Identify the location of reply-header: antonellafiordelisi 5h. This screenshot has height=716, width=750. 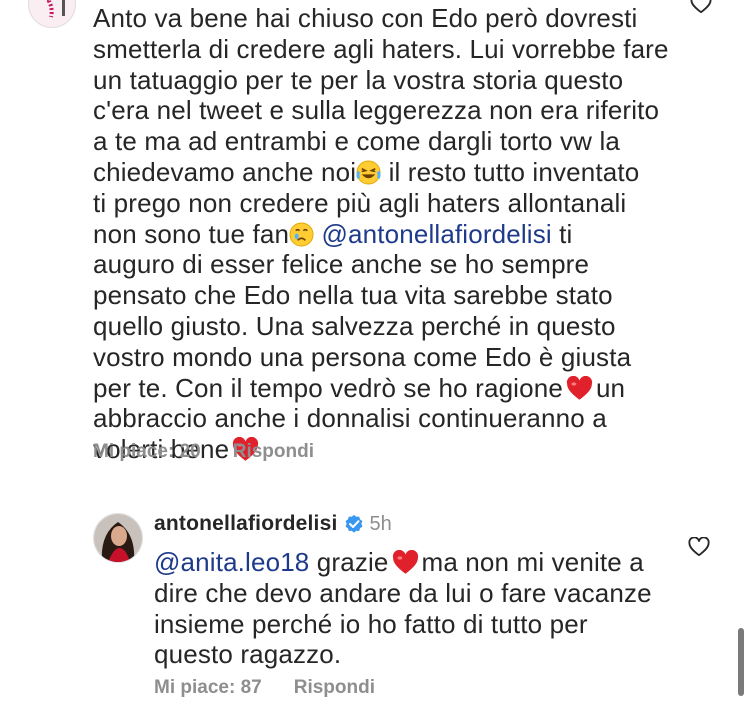
(273, 524).